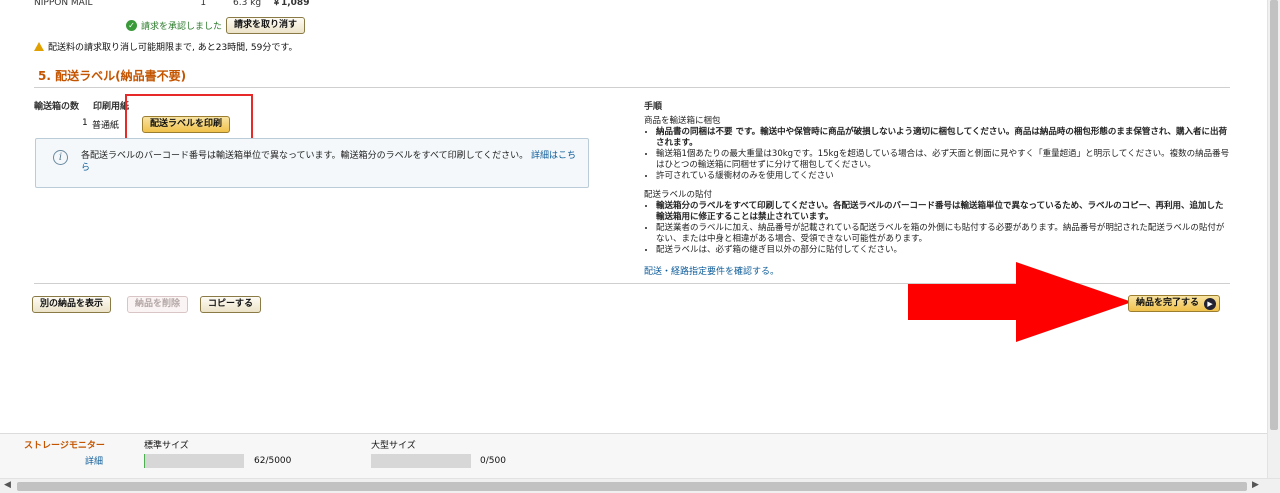  I want to click on approved-text: 請求を承認しました, so click(182, 27).